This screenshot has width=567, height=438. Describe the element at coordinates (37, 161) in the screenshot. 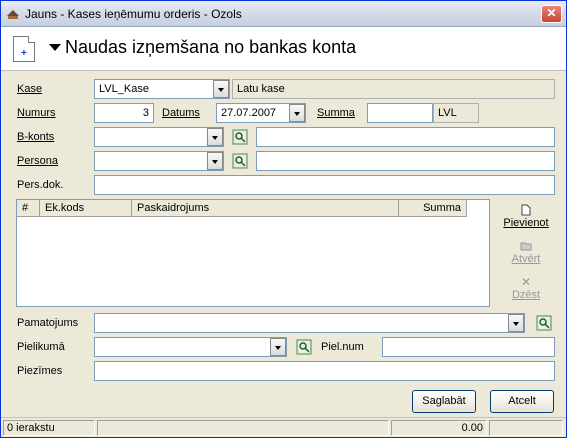

I see `persona-label: Persona` at that location.